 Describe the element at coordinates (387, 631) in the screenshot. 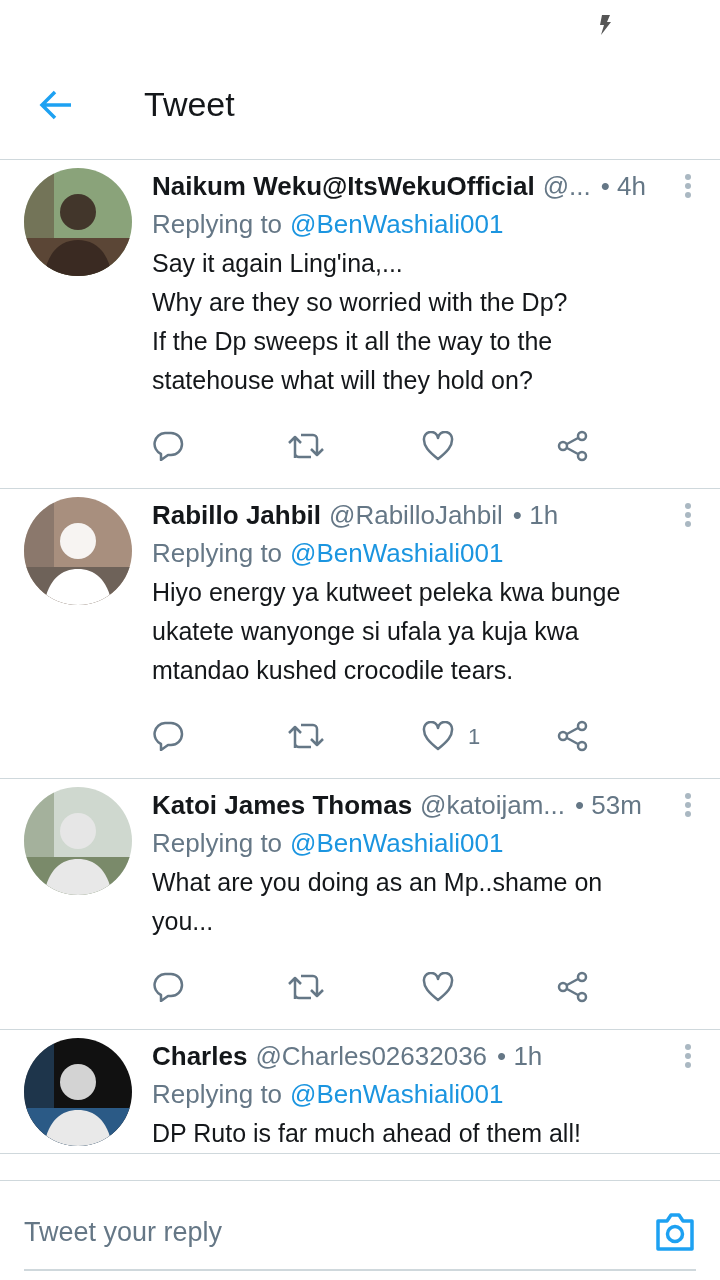

I see `tweet-text: Hiyo energy ya kutweet peleka kwa bunge ukatete wanyonge si ufala ya kuja kwa mtandao kushed crocodile tears.` at that location.